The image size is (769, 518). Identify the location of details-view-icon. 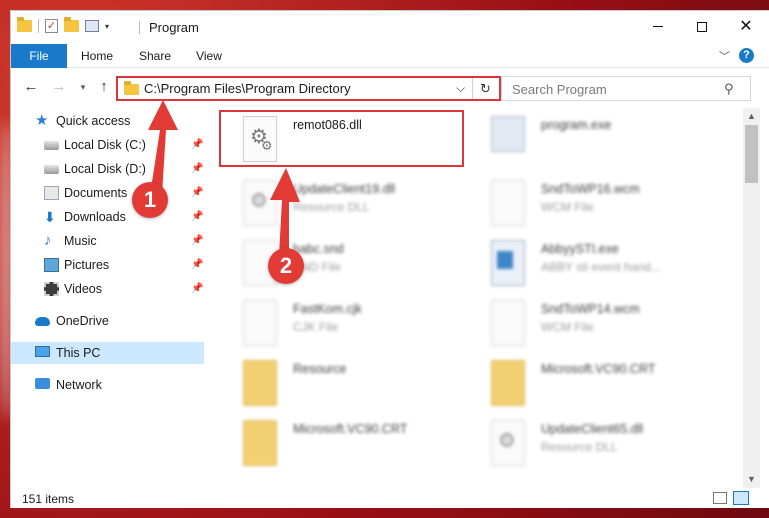
(720, 498).